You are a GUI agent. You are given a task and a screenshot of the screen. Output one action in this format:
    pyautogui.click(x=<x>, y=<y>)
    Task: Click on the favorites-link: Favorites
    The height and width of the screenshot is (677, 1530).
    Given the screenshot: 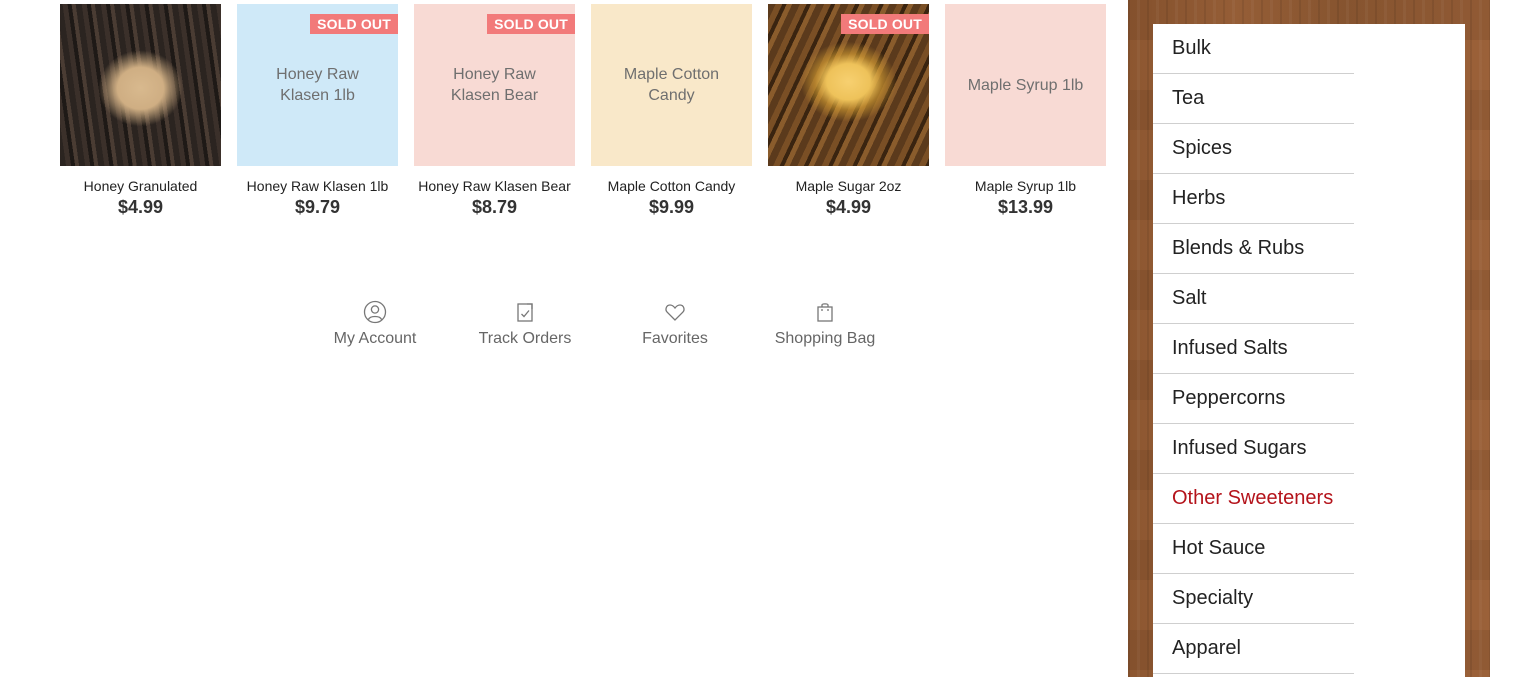 What is the action you would take?
    pyautogui.click(x=675, y=324)
    